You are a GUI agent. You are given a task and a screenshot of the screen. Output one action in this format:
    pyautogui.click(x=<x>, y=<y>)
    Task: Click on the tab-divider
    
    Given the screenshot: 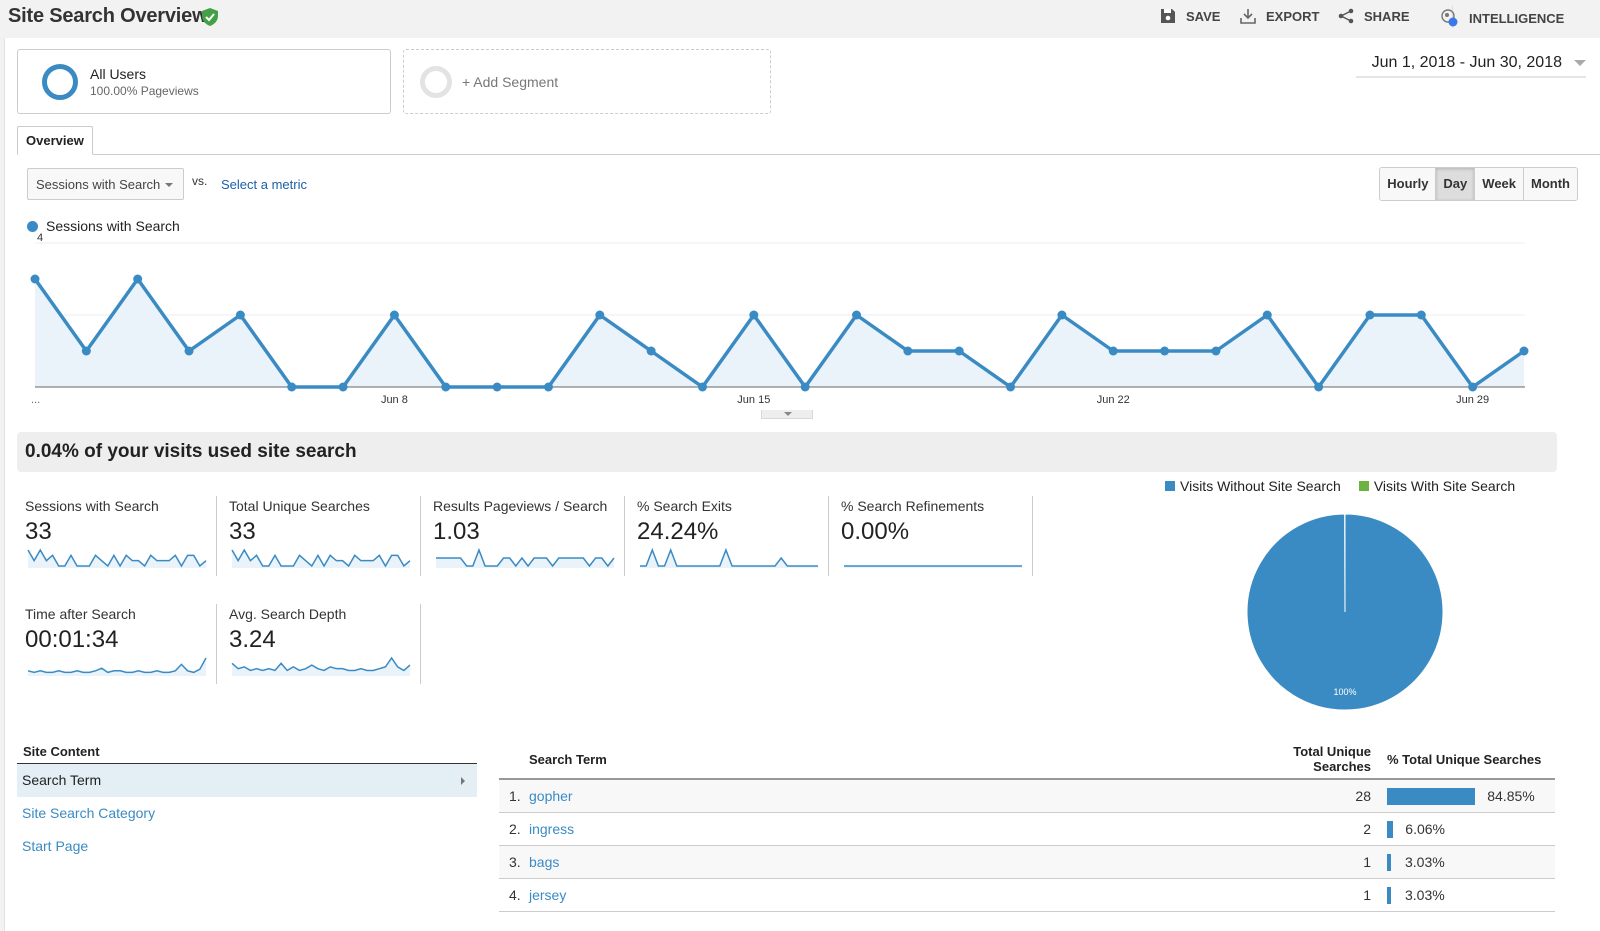 What is the action you would take?
    pyautogui.click(x=808, y=154)
    